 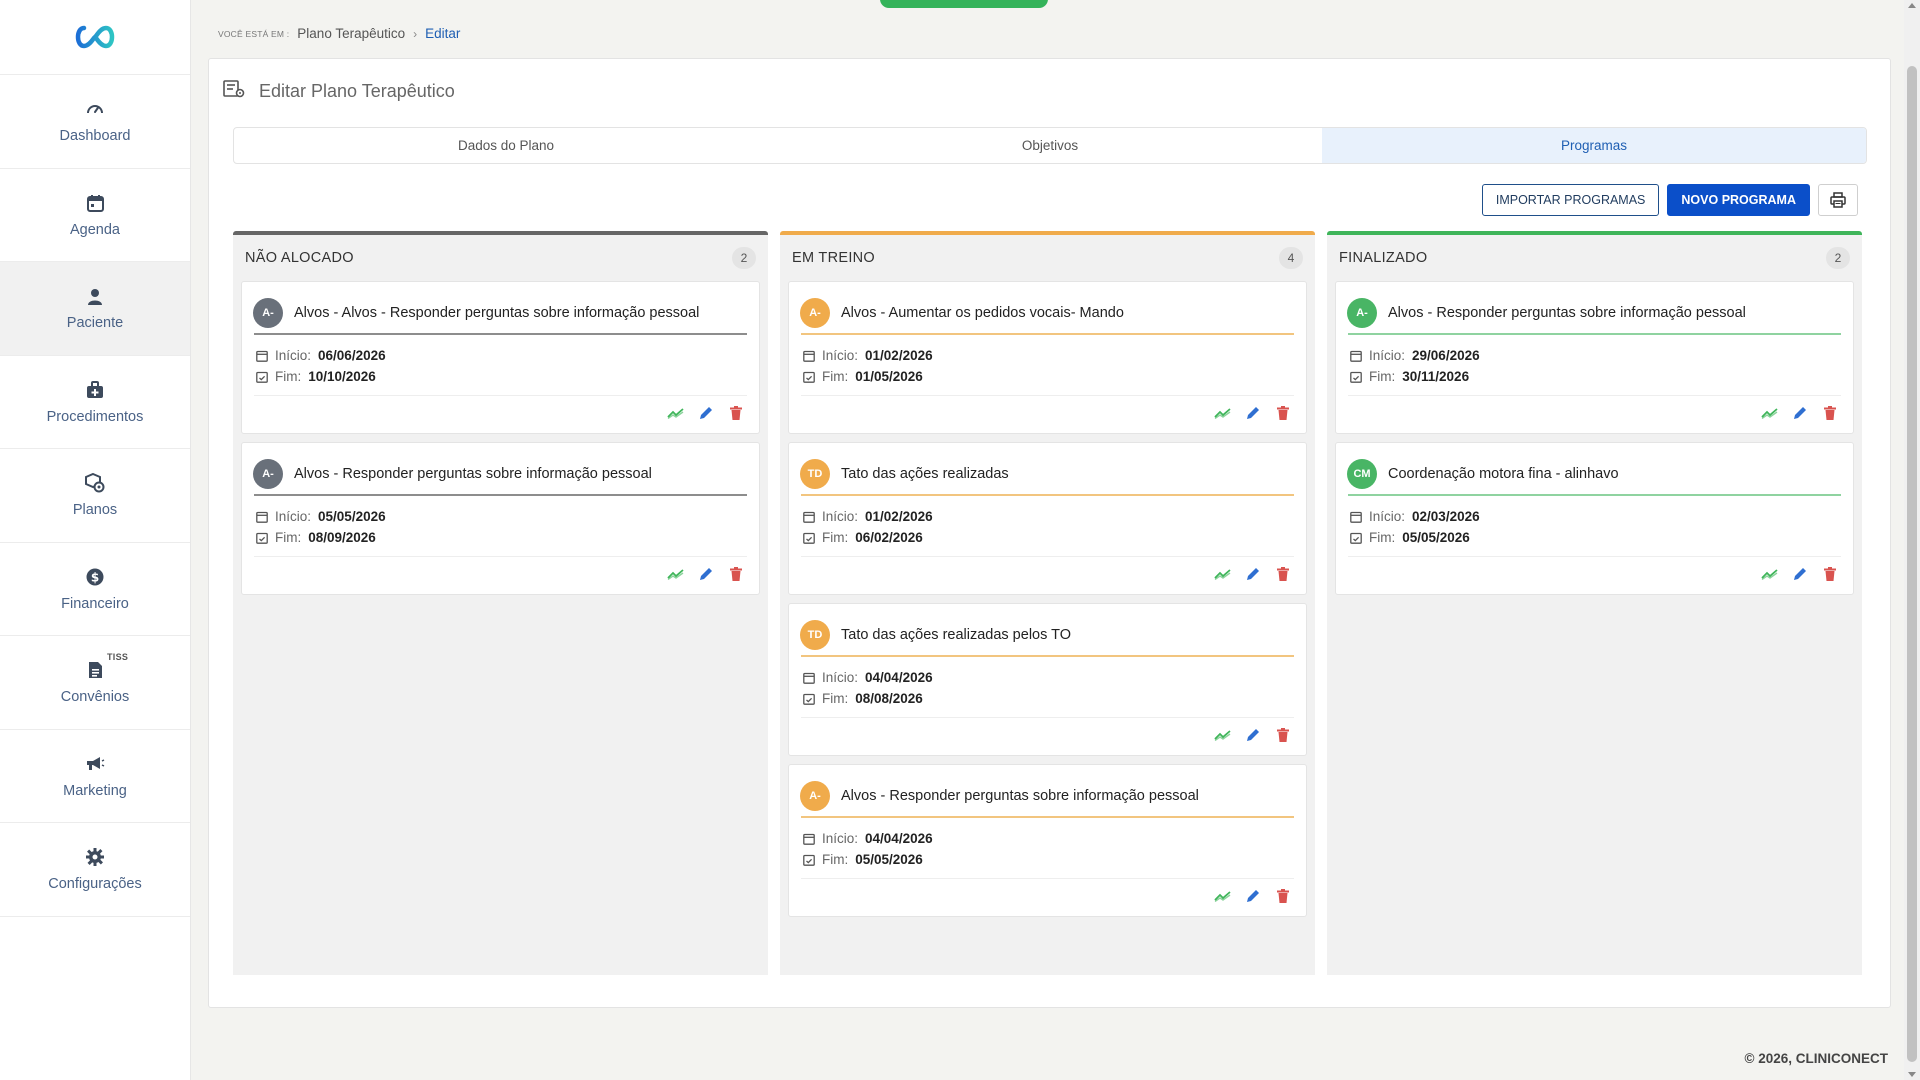 I want to click on sidebar-item-convenios: TISS Convênios, so click(x=95, y=683).